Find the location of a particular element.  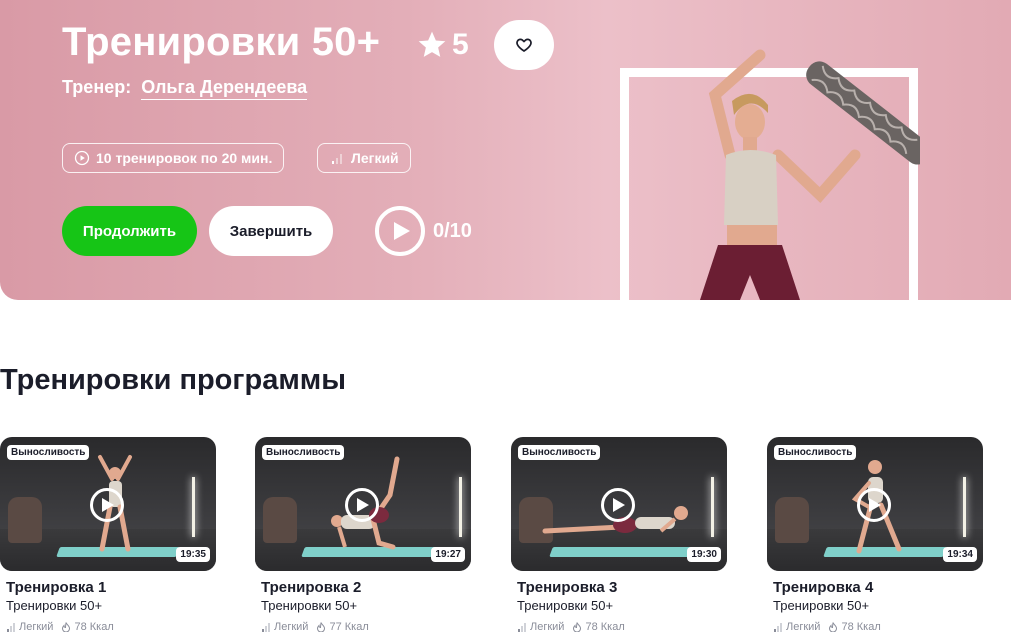

favorite-button is located at coordinates (524, 45).